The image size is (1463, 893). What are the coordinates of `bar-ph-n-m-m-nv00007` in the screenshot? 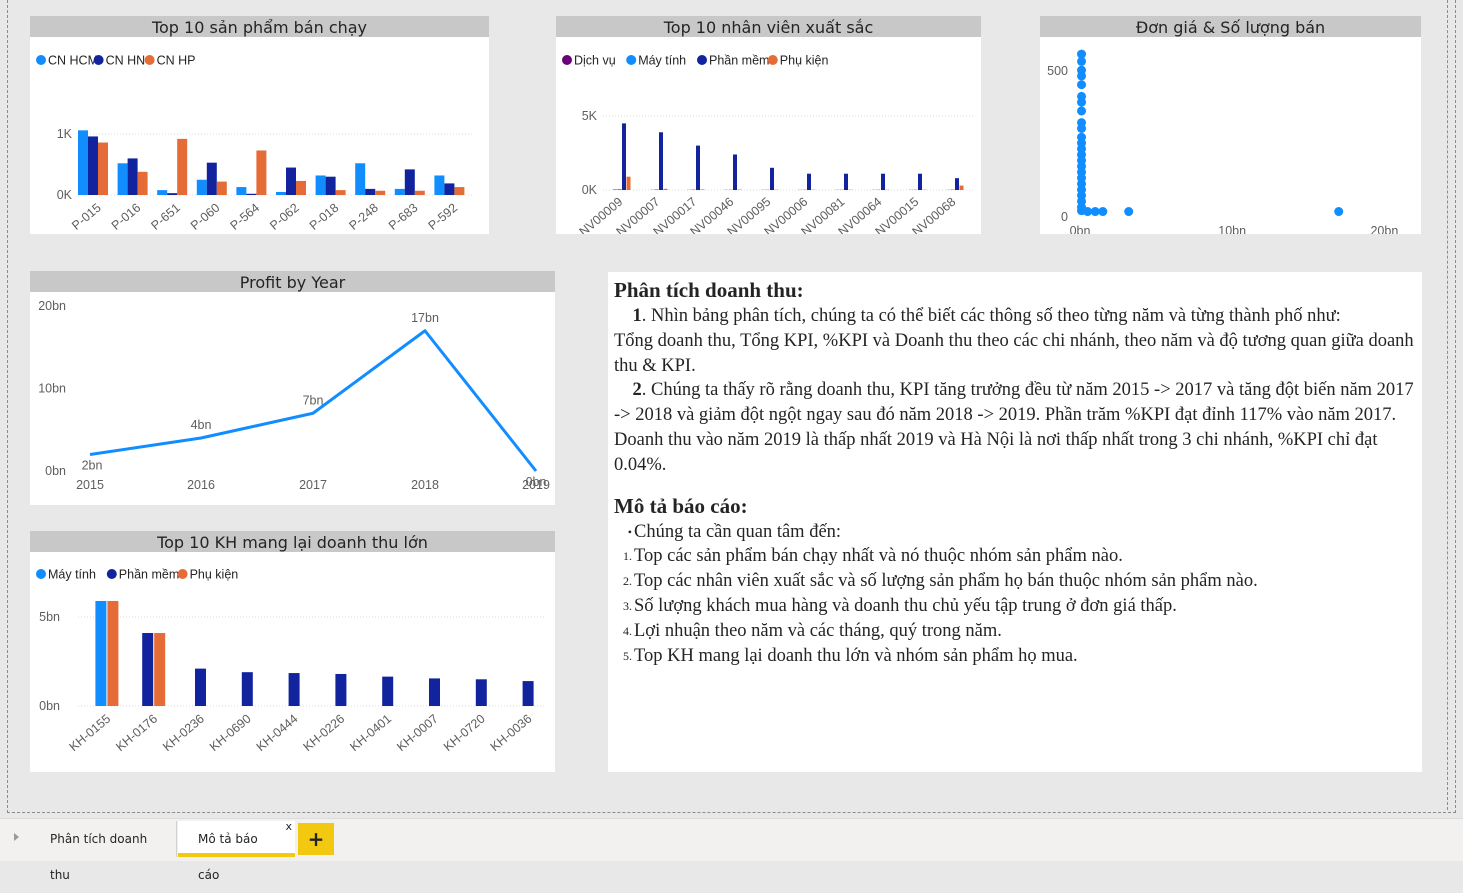 It's located at (661, 161).